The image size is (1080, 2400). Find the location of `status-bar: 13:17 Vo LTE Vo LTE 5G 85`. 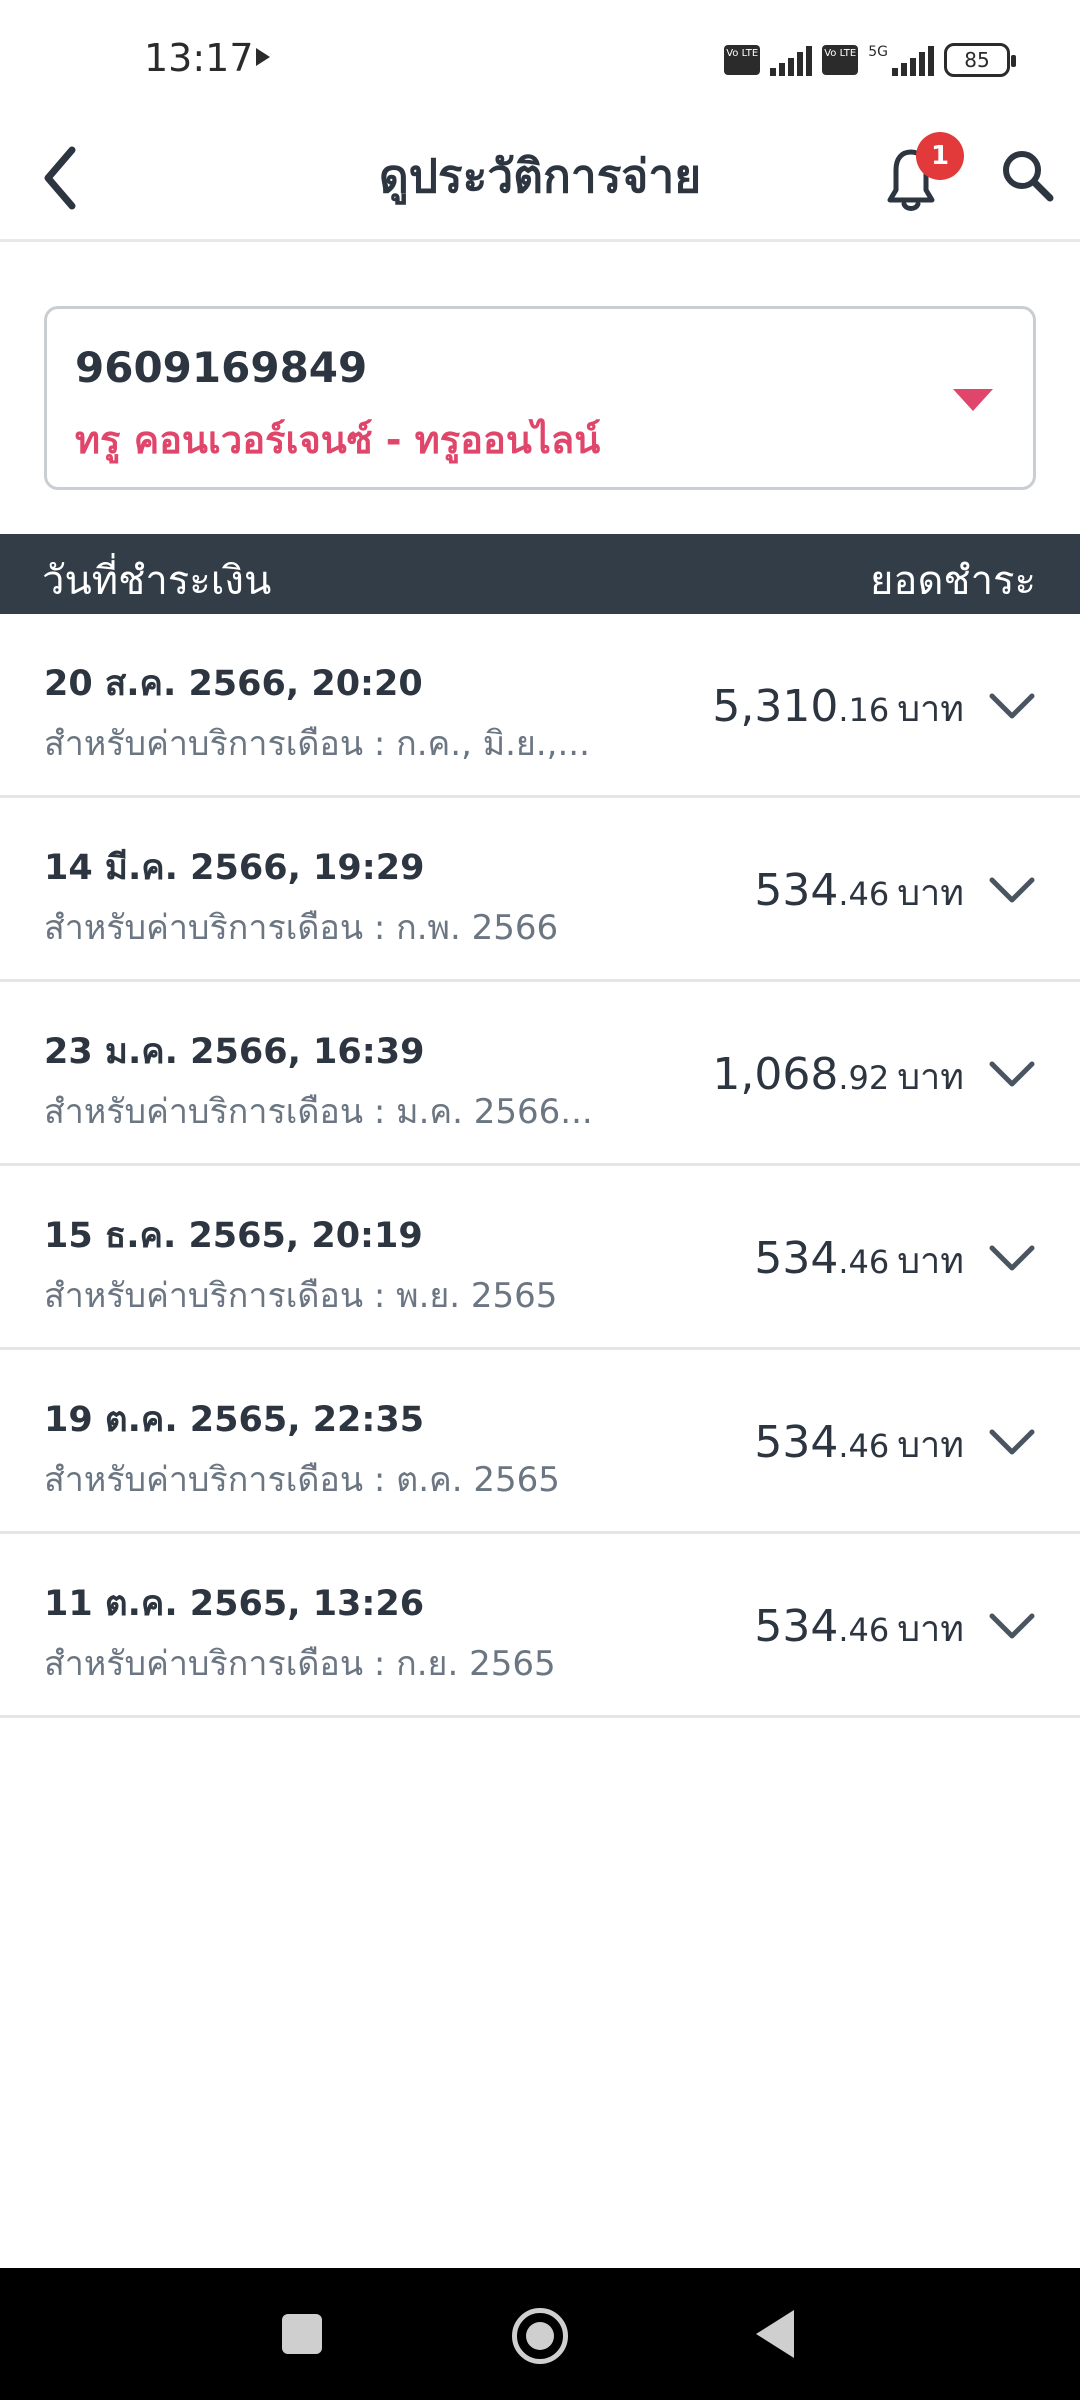

status-bar: 13:17 Vo LTE Vo LTE 5G 85 is located at coordinates (540, 60).